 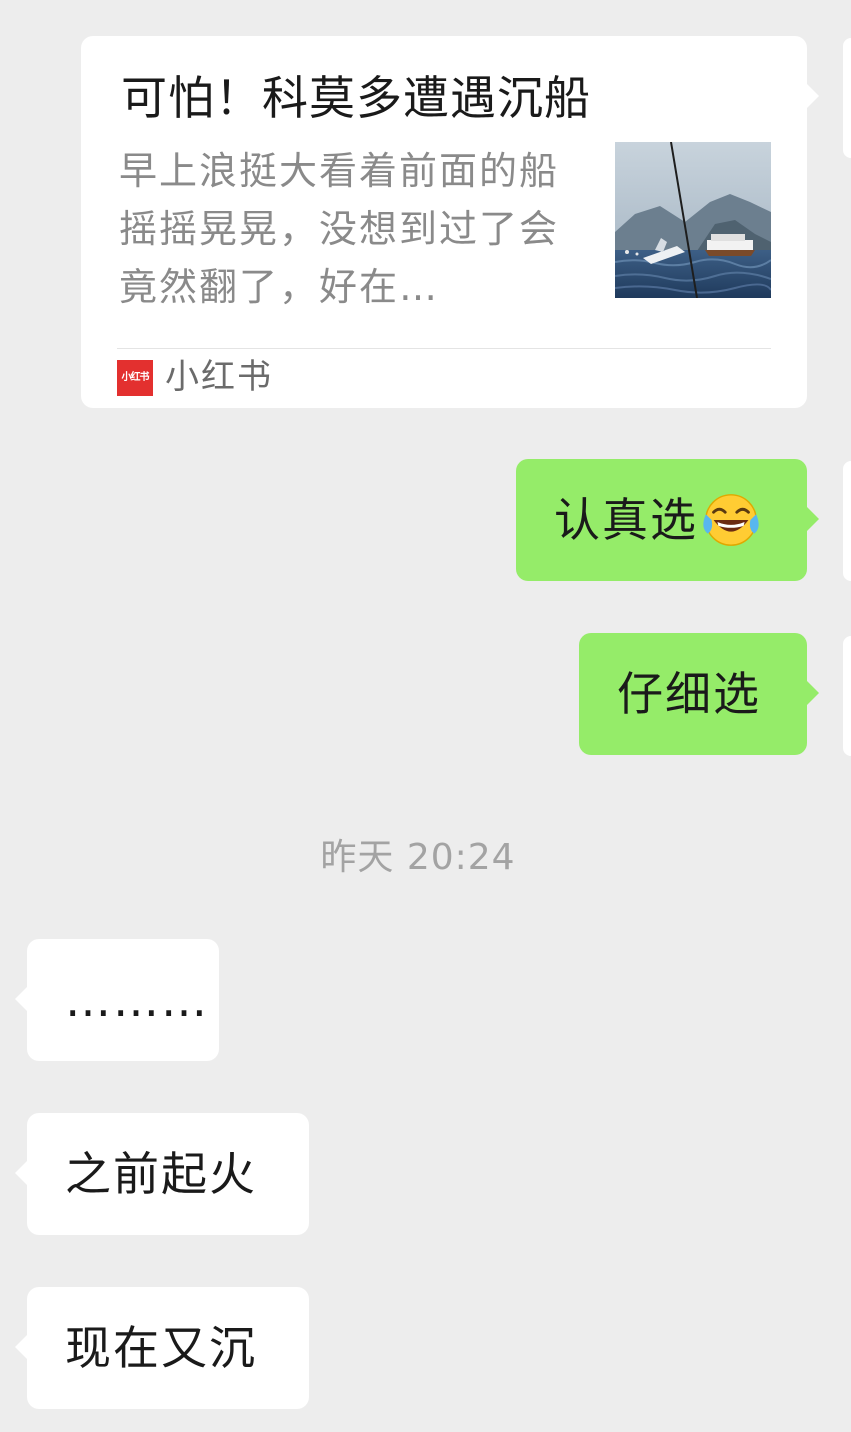 What do you see at coordinates (626, 520) in the screenshot?
I see `message-text: 认真选` at bounding box center [626, 520].